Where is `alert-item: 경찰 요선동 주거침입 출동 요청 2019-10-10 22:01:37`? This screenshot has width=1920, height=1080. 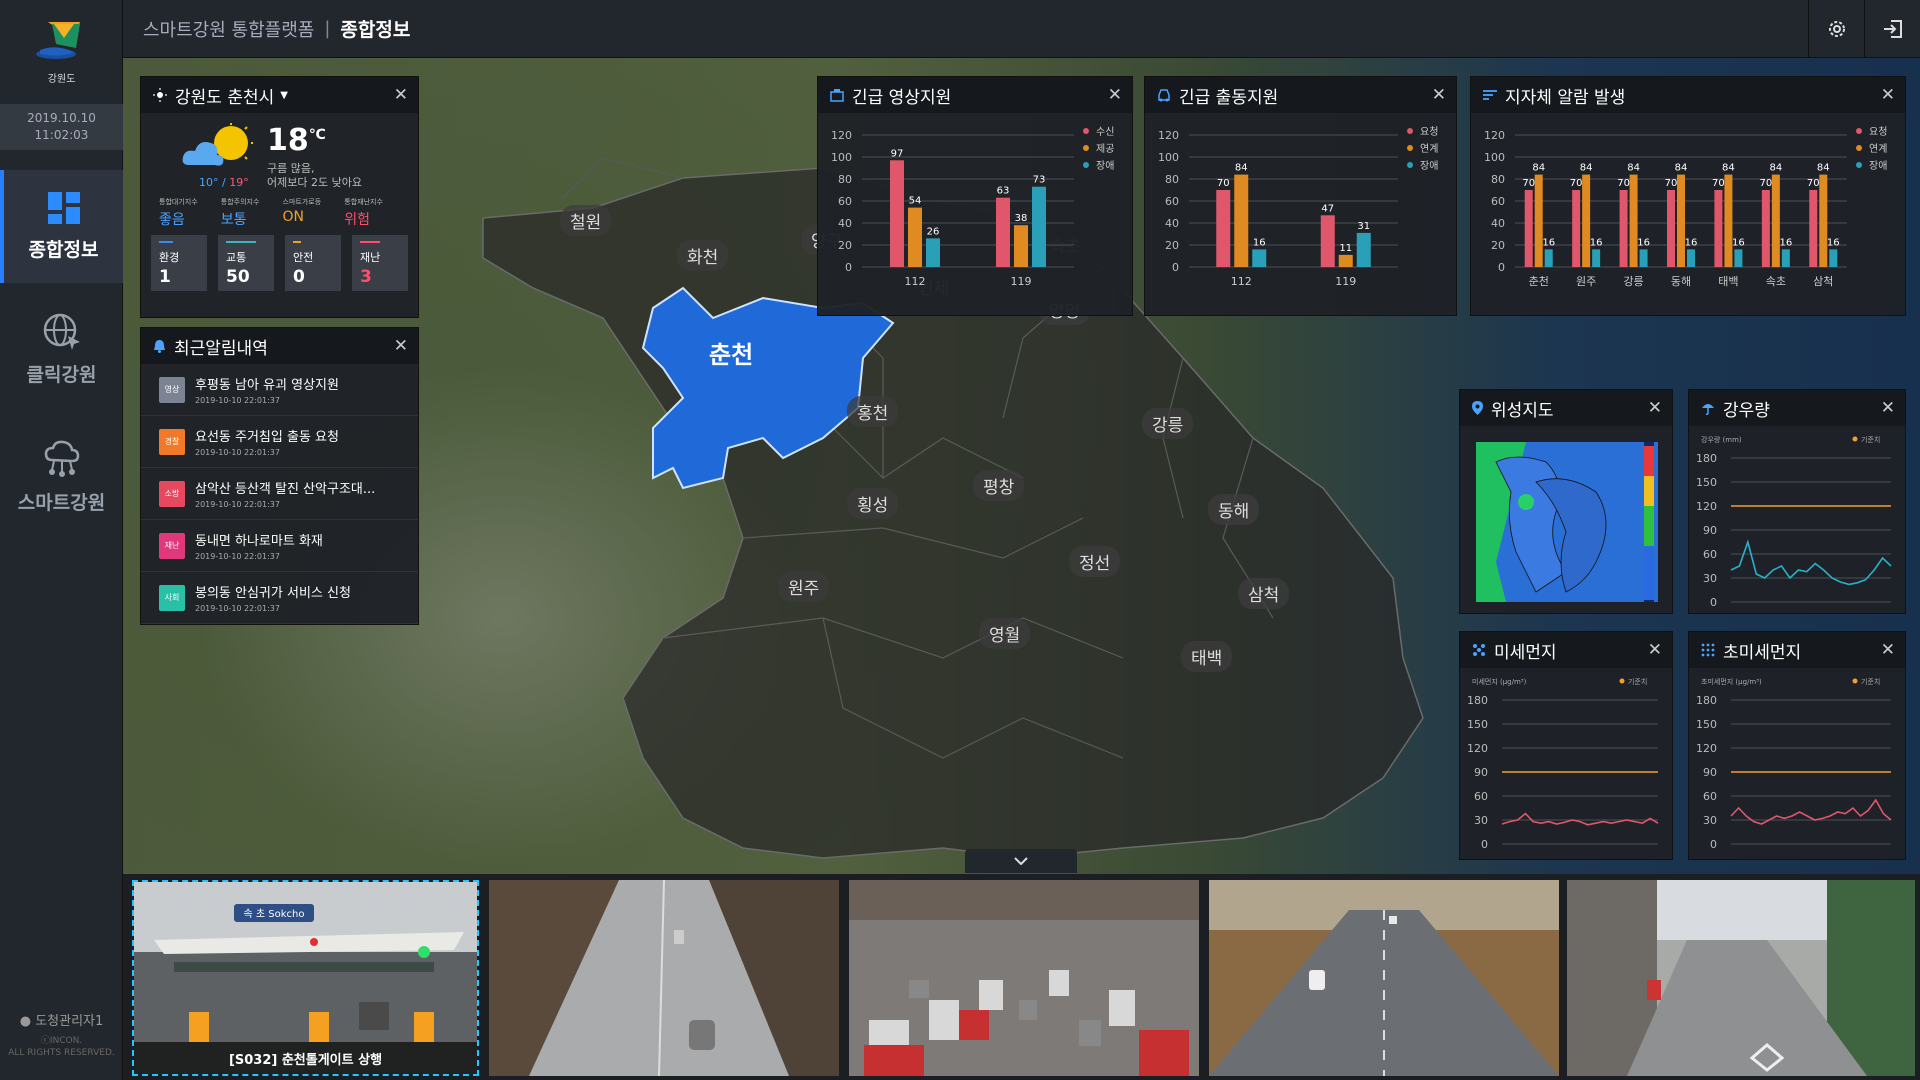 alert-item: 경찰 요선동 주거침입 출동 요청 2019-10-10 22:01:37 is located at coordinates (279, 442).